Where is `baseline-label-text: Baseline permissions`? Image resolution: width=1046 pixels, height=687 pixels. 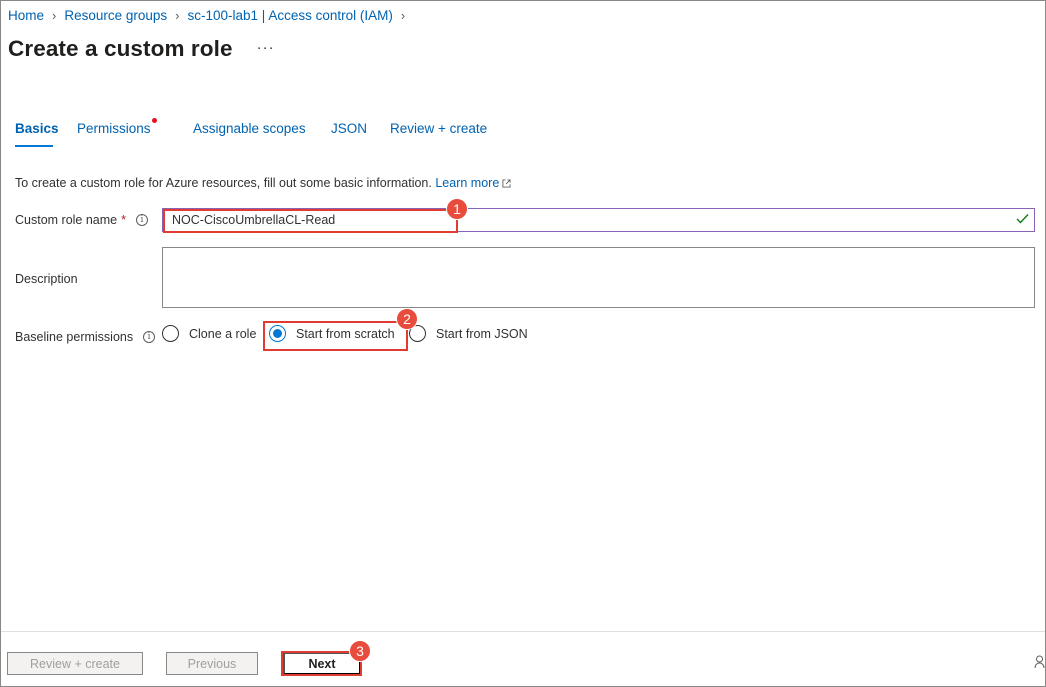 baseline-label-text: Baseline permissions is located at coordinates (74, 337).